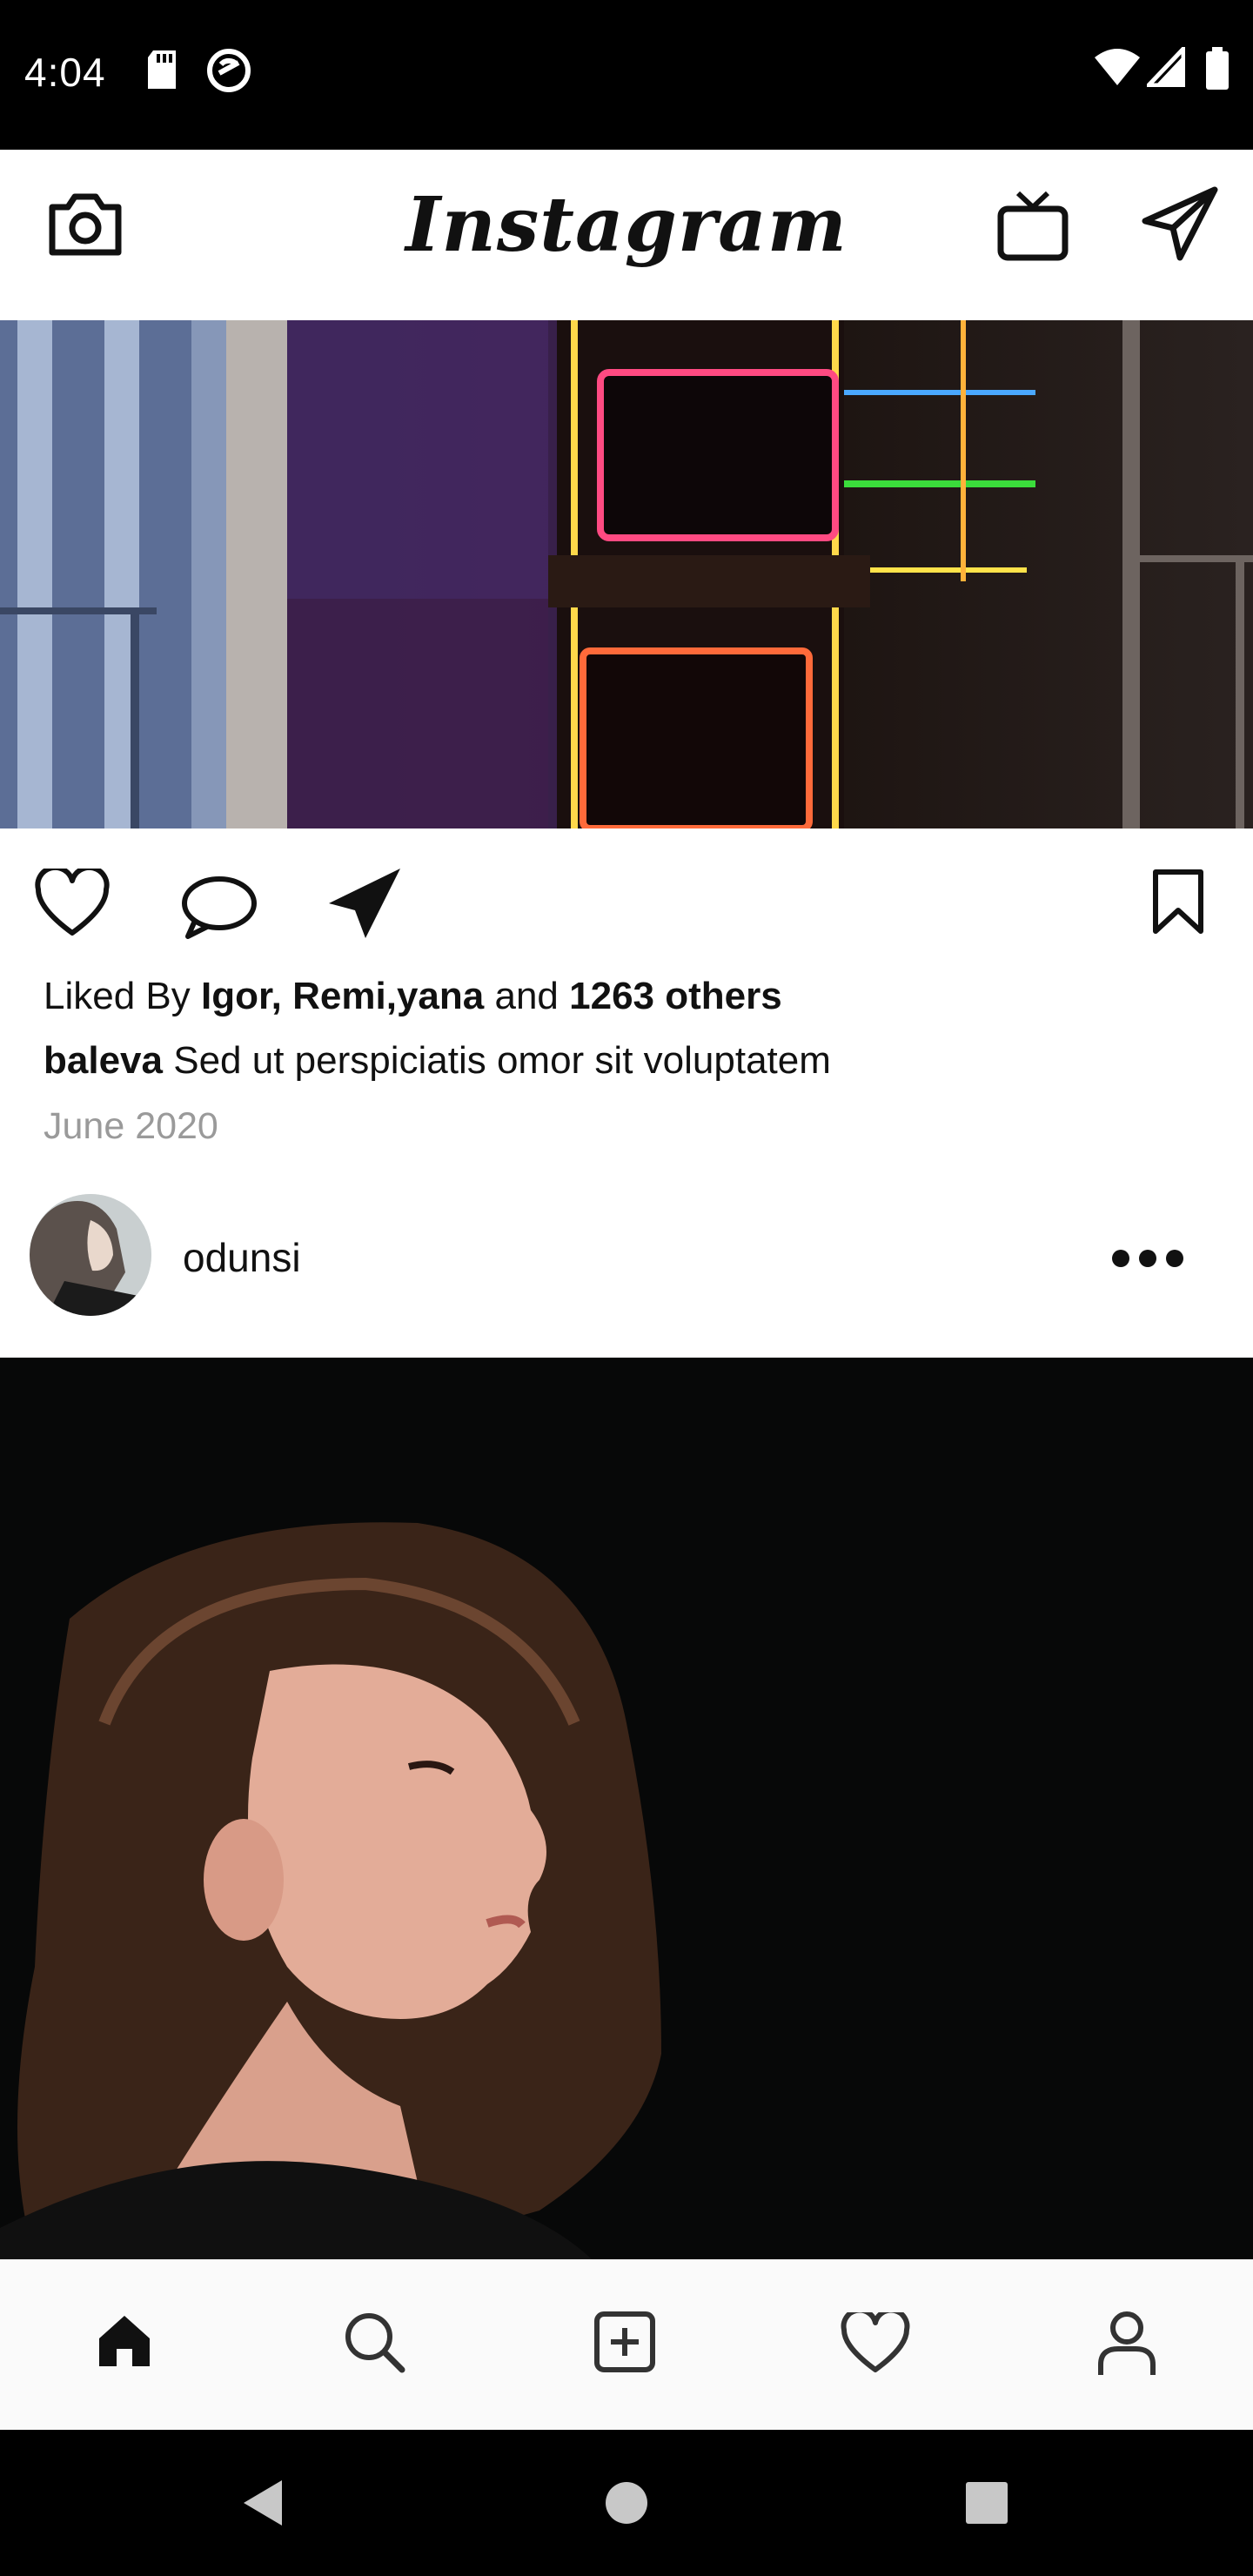 This screenshot has height=2576, width=1253. What do you see at coordinates (986, 2503) in the screenshot?
I see `recents-icon` at bounding box center [986, 2503].